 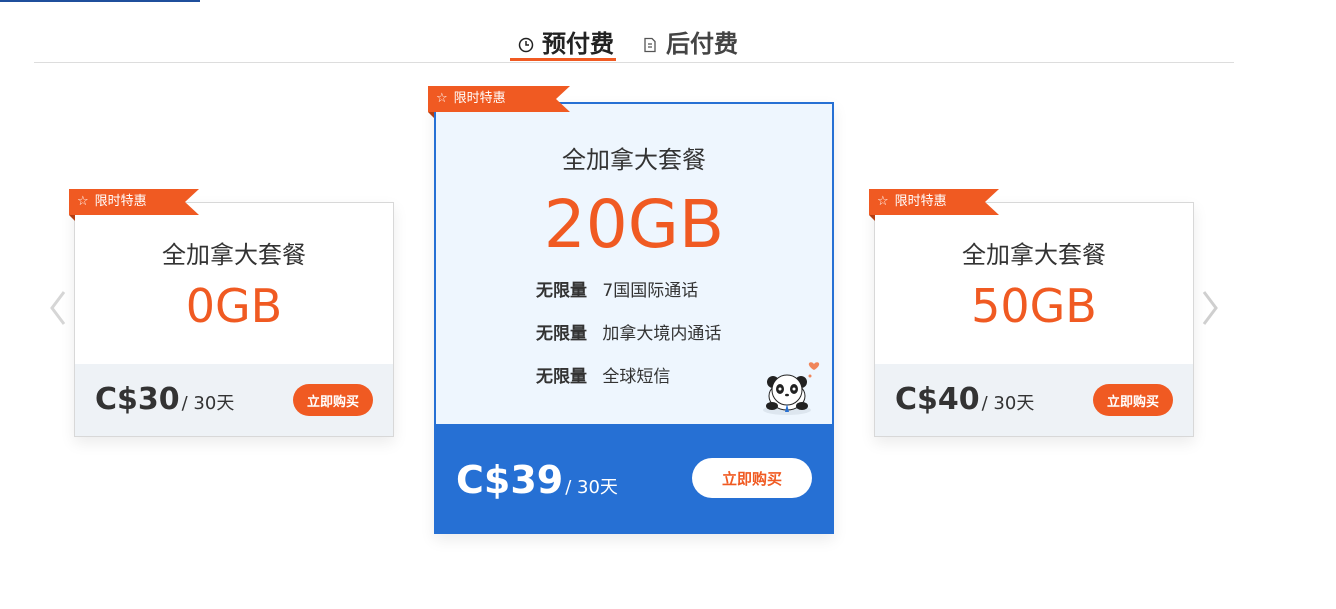 I want to click on chevron-right-icon, so click(x=1210, y=308).